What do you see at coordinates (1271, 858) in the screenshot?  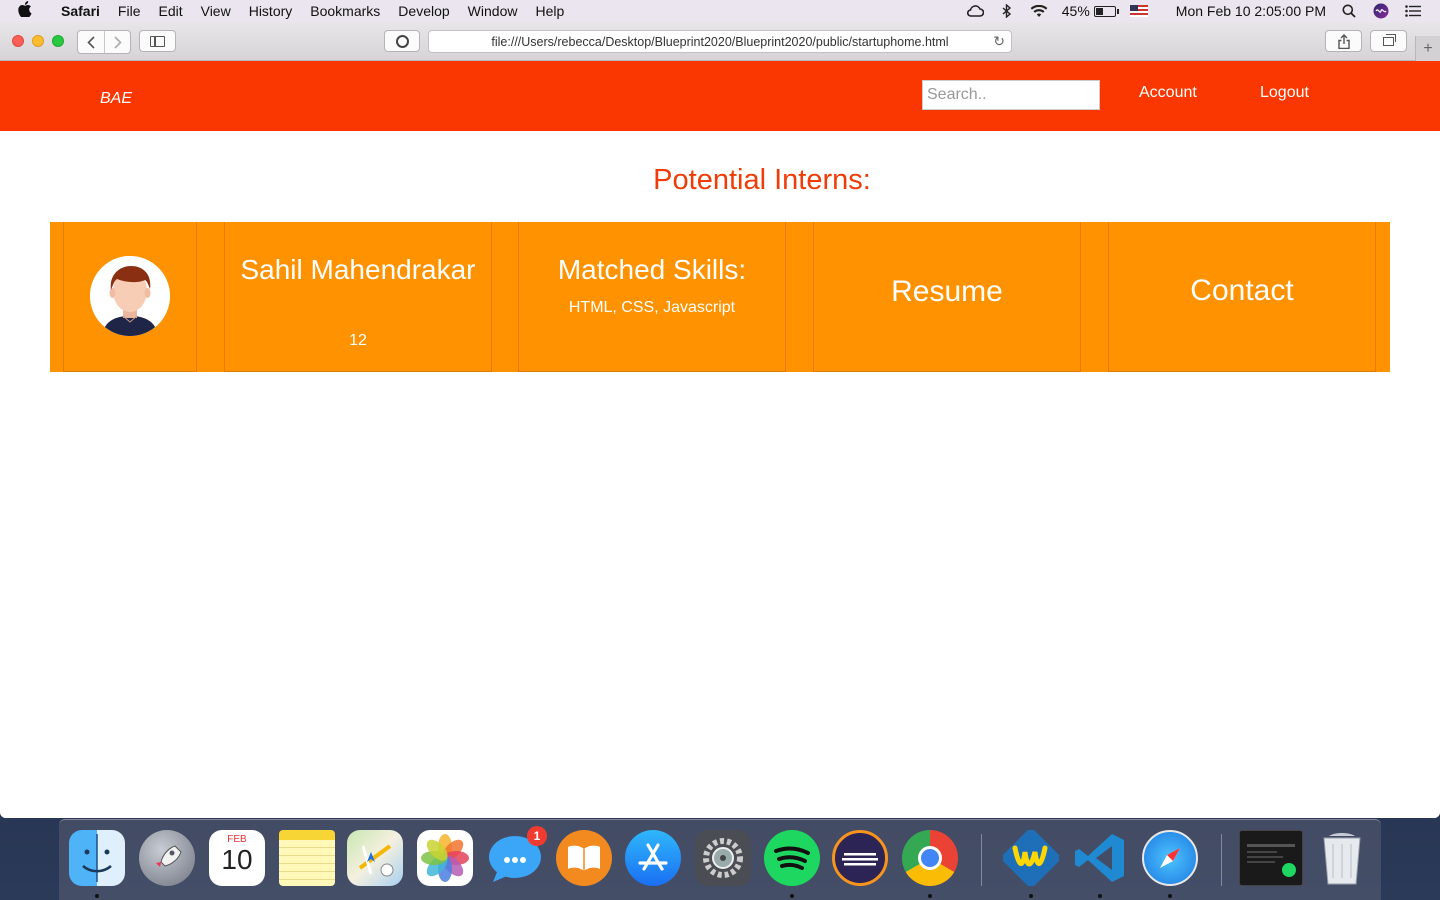 I see `spotify-window-icon` at bounding box center [1271, 858].